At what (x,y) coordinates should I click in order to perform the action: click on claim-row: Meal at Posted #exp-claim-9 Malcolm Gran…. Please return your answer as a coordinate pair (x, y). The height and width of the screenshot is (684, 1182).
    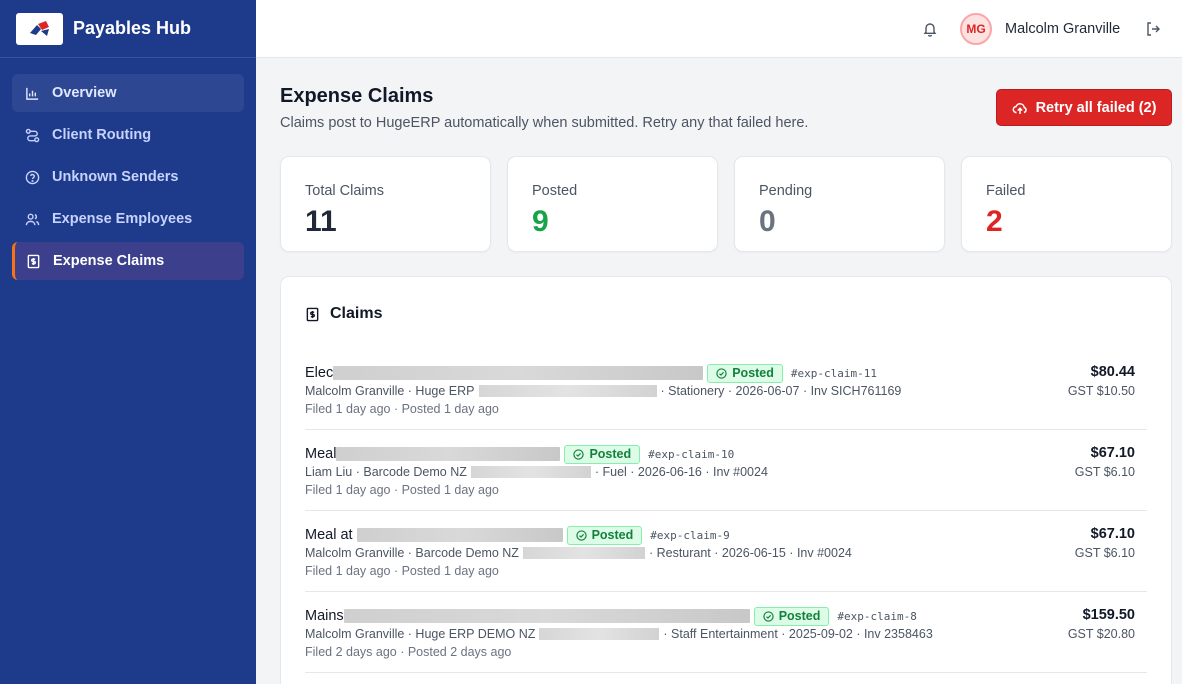
    Looking at the image, I should click on (726, 551).